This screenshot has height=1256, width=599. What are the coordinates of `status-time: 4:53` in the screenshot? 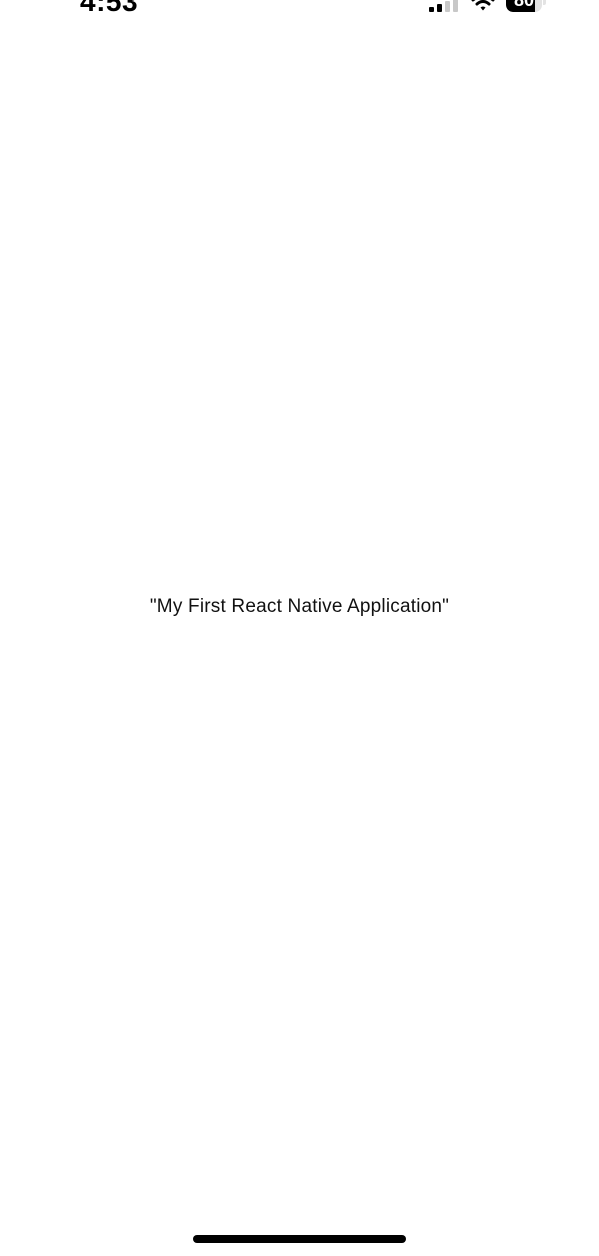 It's located at (109, 8).